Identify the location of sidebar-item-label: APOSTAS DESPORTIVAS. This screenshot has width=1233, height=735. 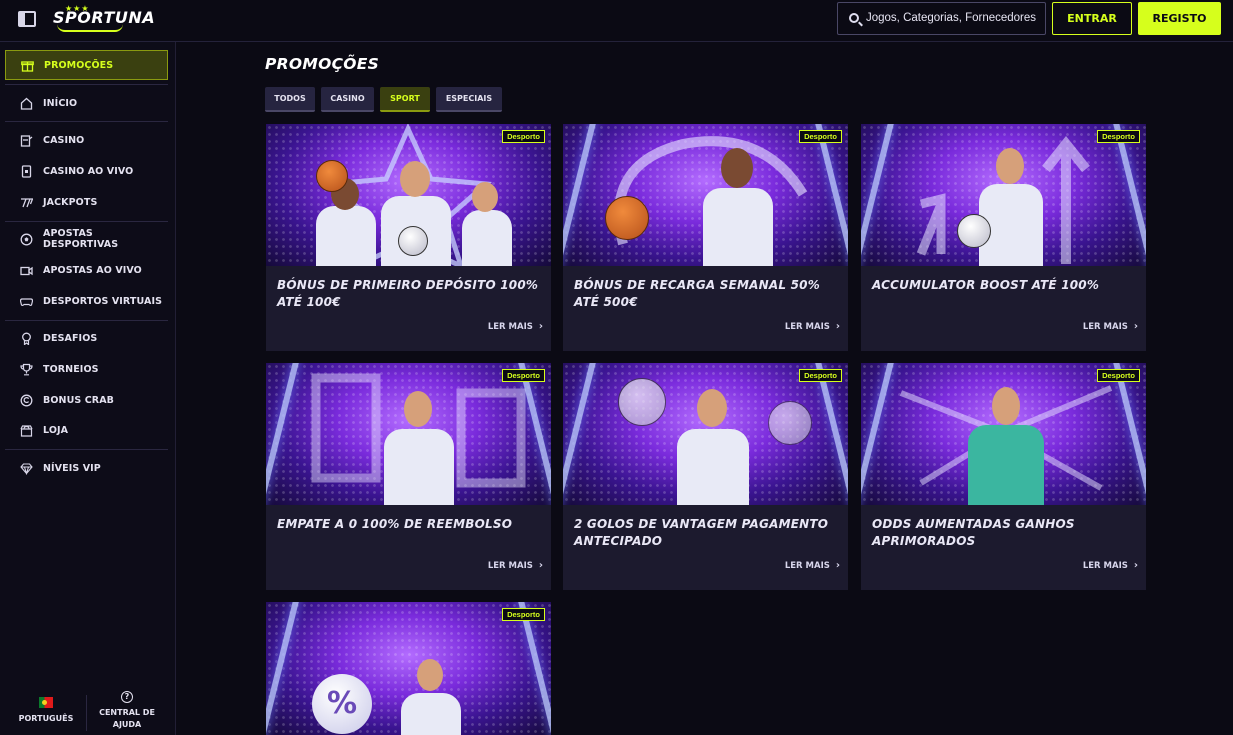
(81, 239).